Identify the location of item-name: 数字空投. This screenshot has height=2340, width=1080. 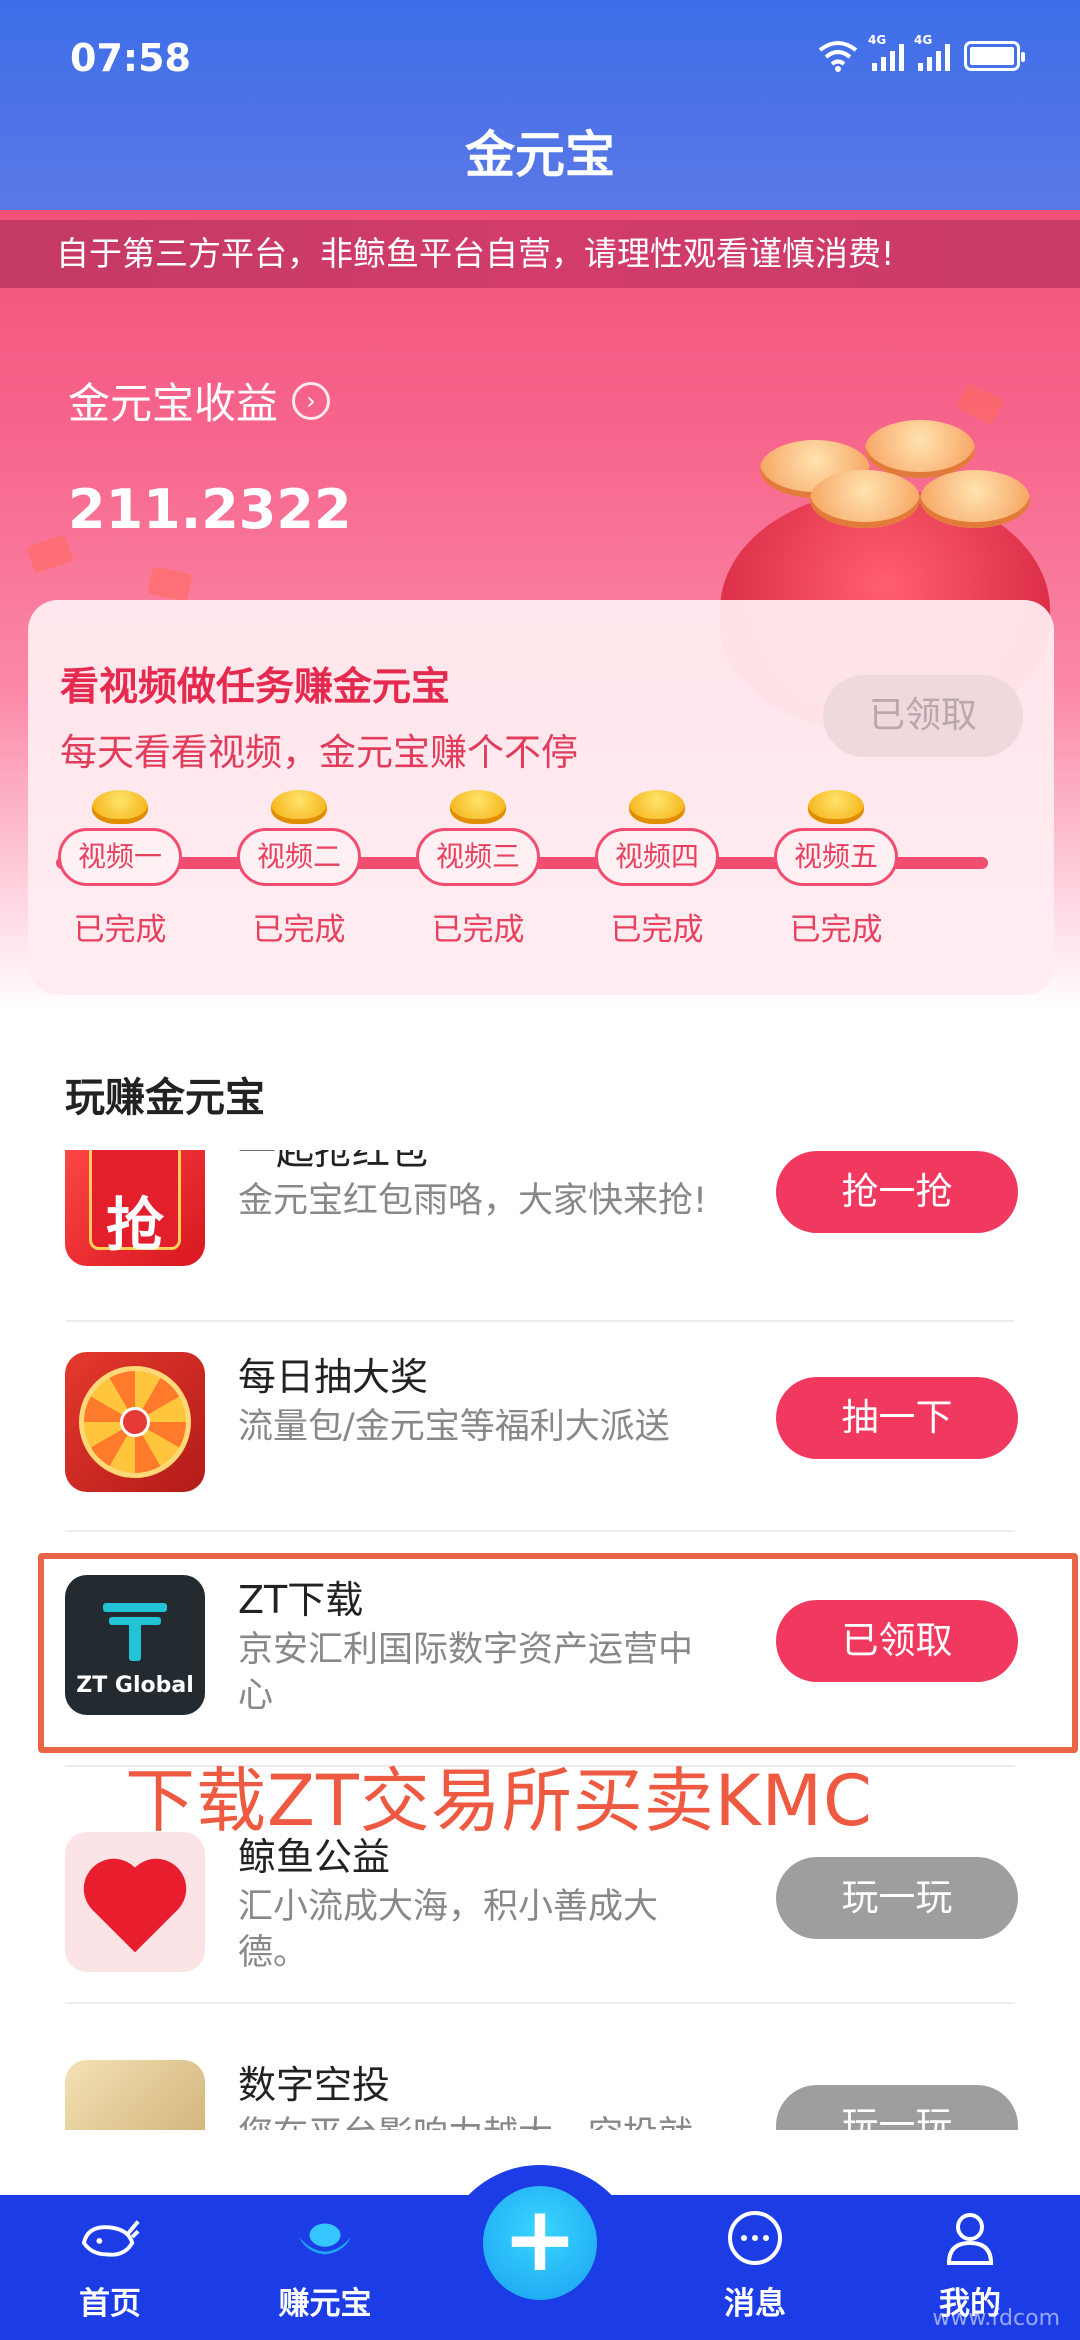
(314, 2085).